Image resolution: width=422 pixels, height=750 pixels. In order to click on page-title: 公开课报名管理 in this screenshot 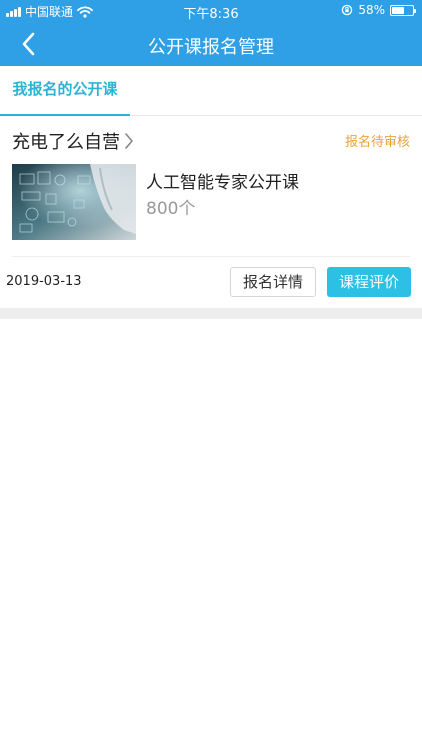, I will do `click(211, 47)`.